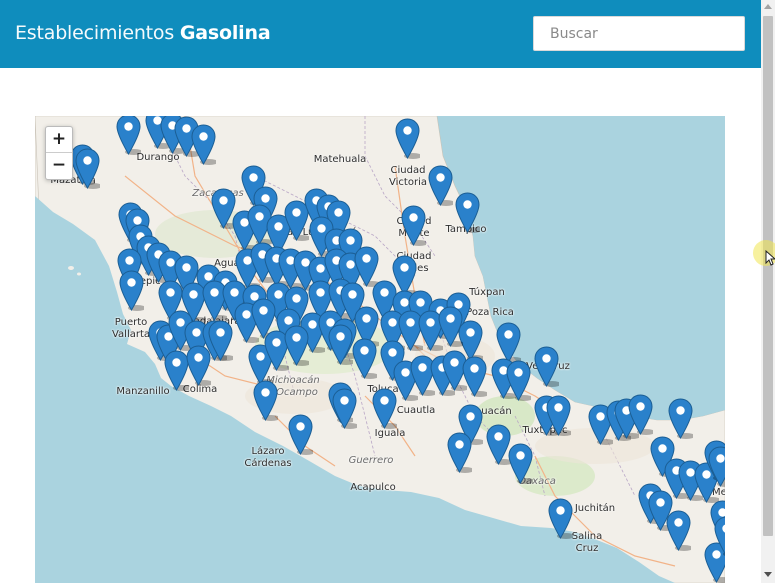  What do you see at coordinates (639, 33) in the screenshot?
I see `search-input` at bounding box center [639, 33].